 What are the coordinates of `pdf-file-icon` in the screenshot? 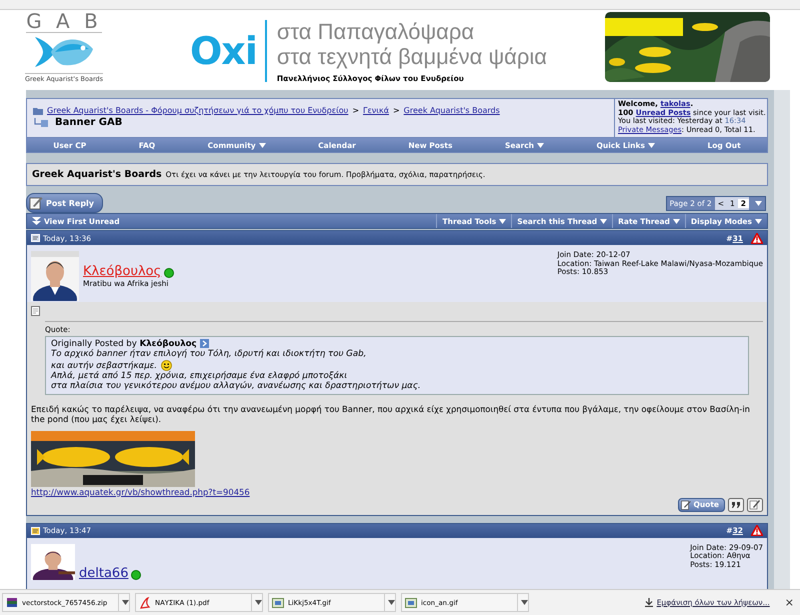 It's located at (145, 602).